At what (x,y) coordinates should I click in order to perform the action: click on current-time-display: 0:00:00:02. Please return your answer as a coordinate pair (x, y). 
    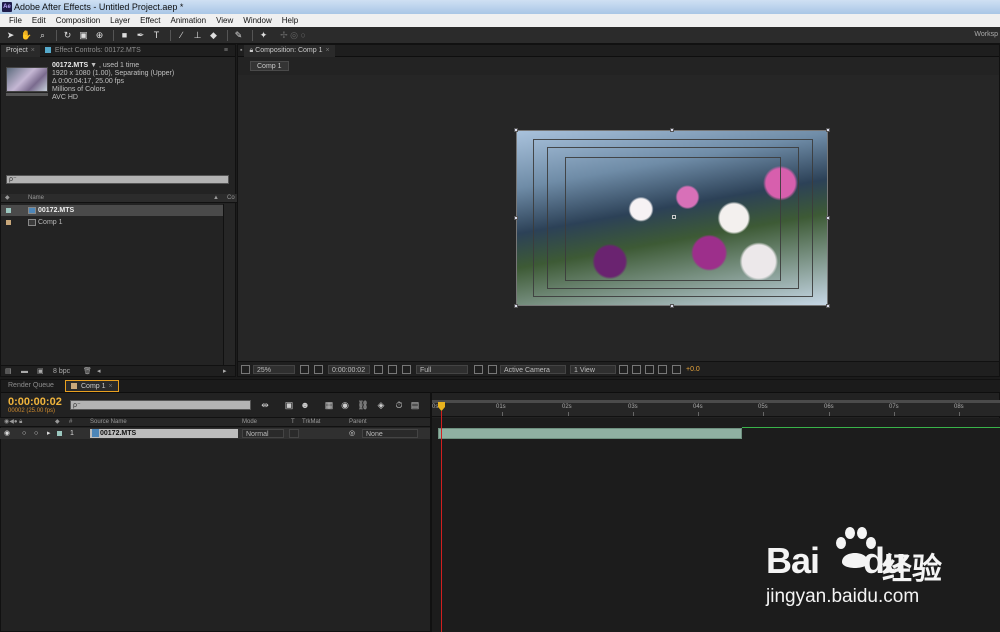
    Looking at the image, I should click on (35, 402).